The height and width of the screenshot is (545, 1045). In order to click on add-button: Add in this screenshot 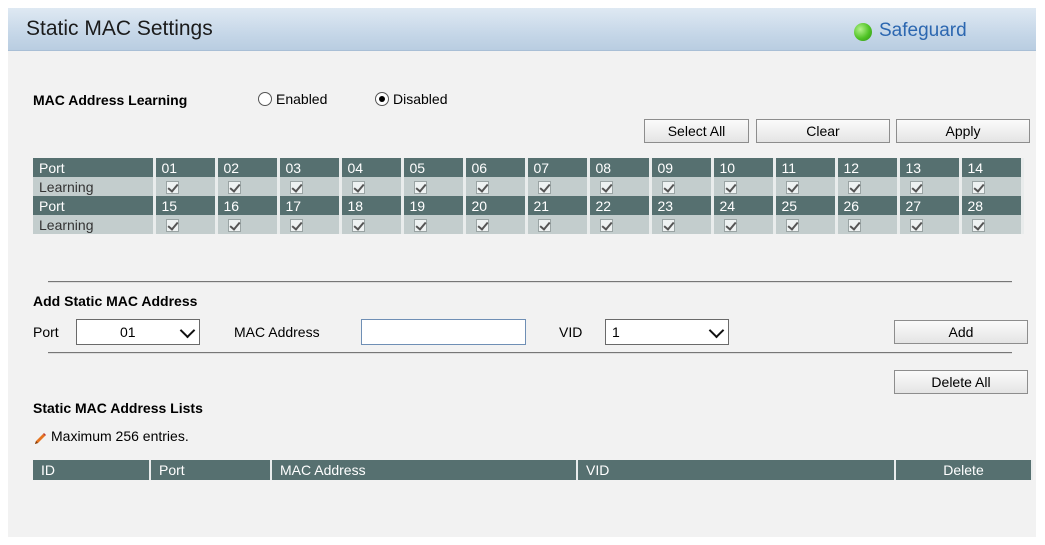, I will do `click(961, 332)`.